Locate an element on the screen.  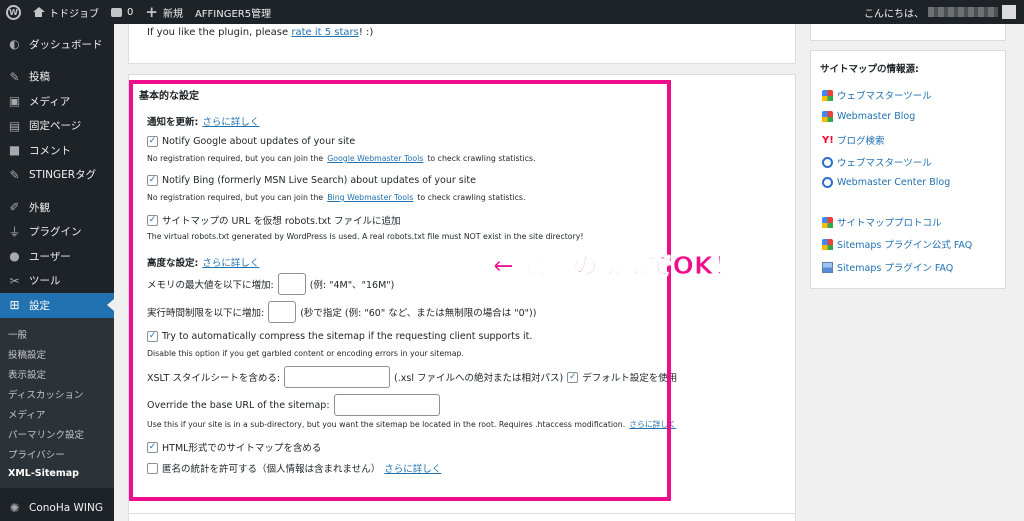
rate-plugin-link: rate it 5 stars is located at coordinates (325, 32).